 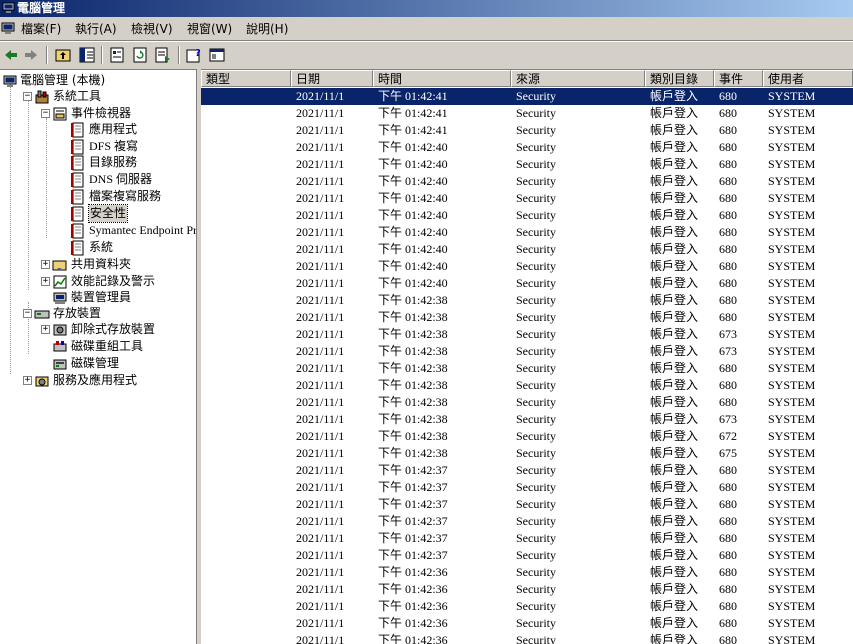 What do you see at coordinates (442, 78) in the screenshot?
I see `column-header-time: 時間` at bounding box center [442, 78].